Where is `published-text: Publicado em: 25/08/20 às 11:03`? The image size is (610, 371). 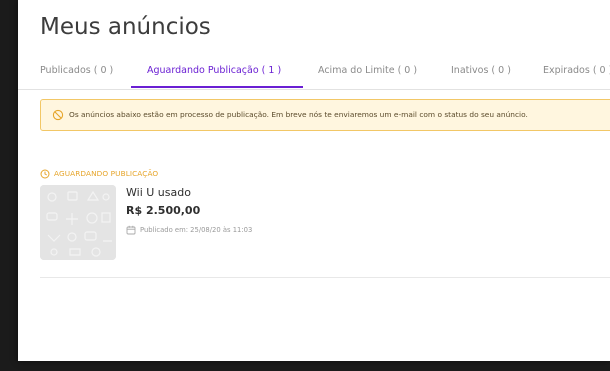
published-text: Publicado em: 25/08/20 às 11:03 is located at coordinates (196, 230).